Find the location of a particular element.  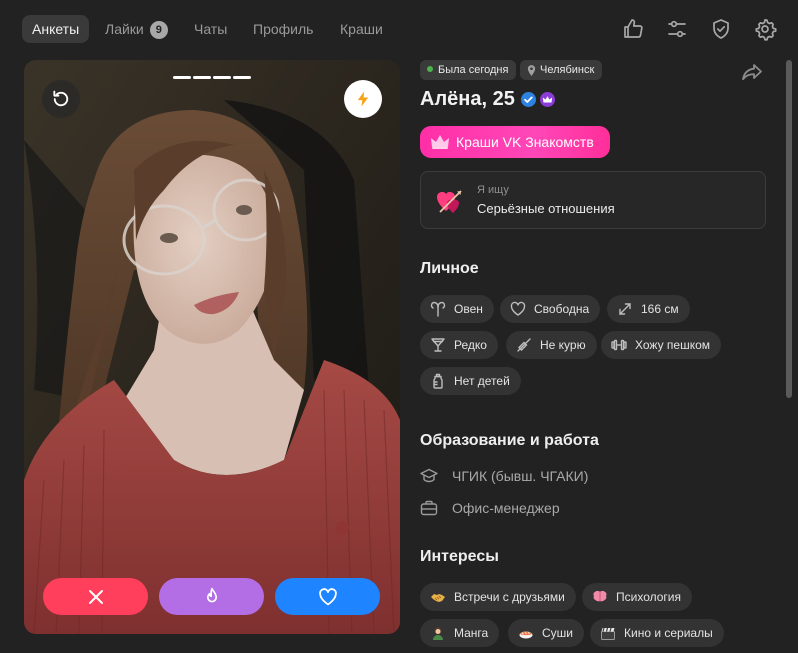

tab-label: Анкеты is located at coordinates (56, 29).